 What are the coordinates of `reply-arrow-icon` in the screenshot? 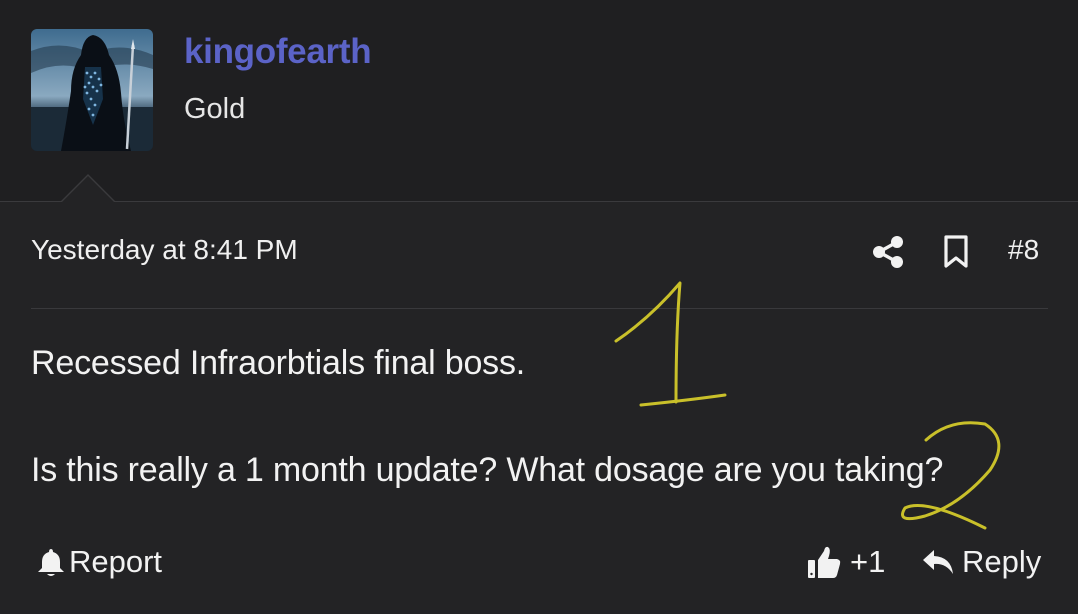 It's located at (938, 562).